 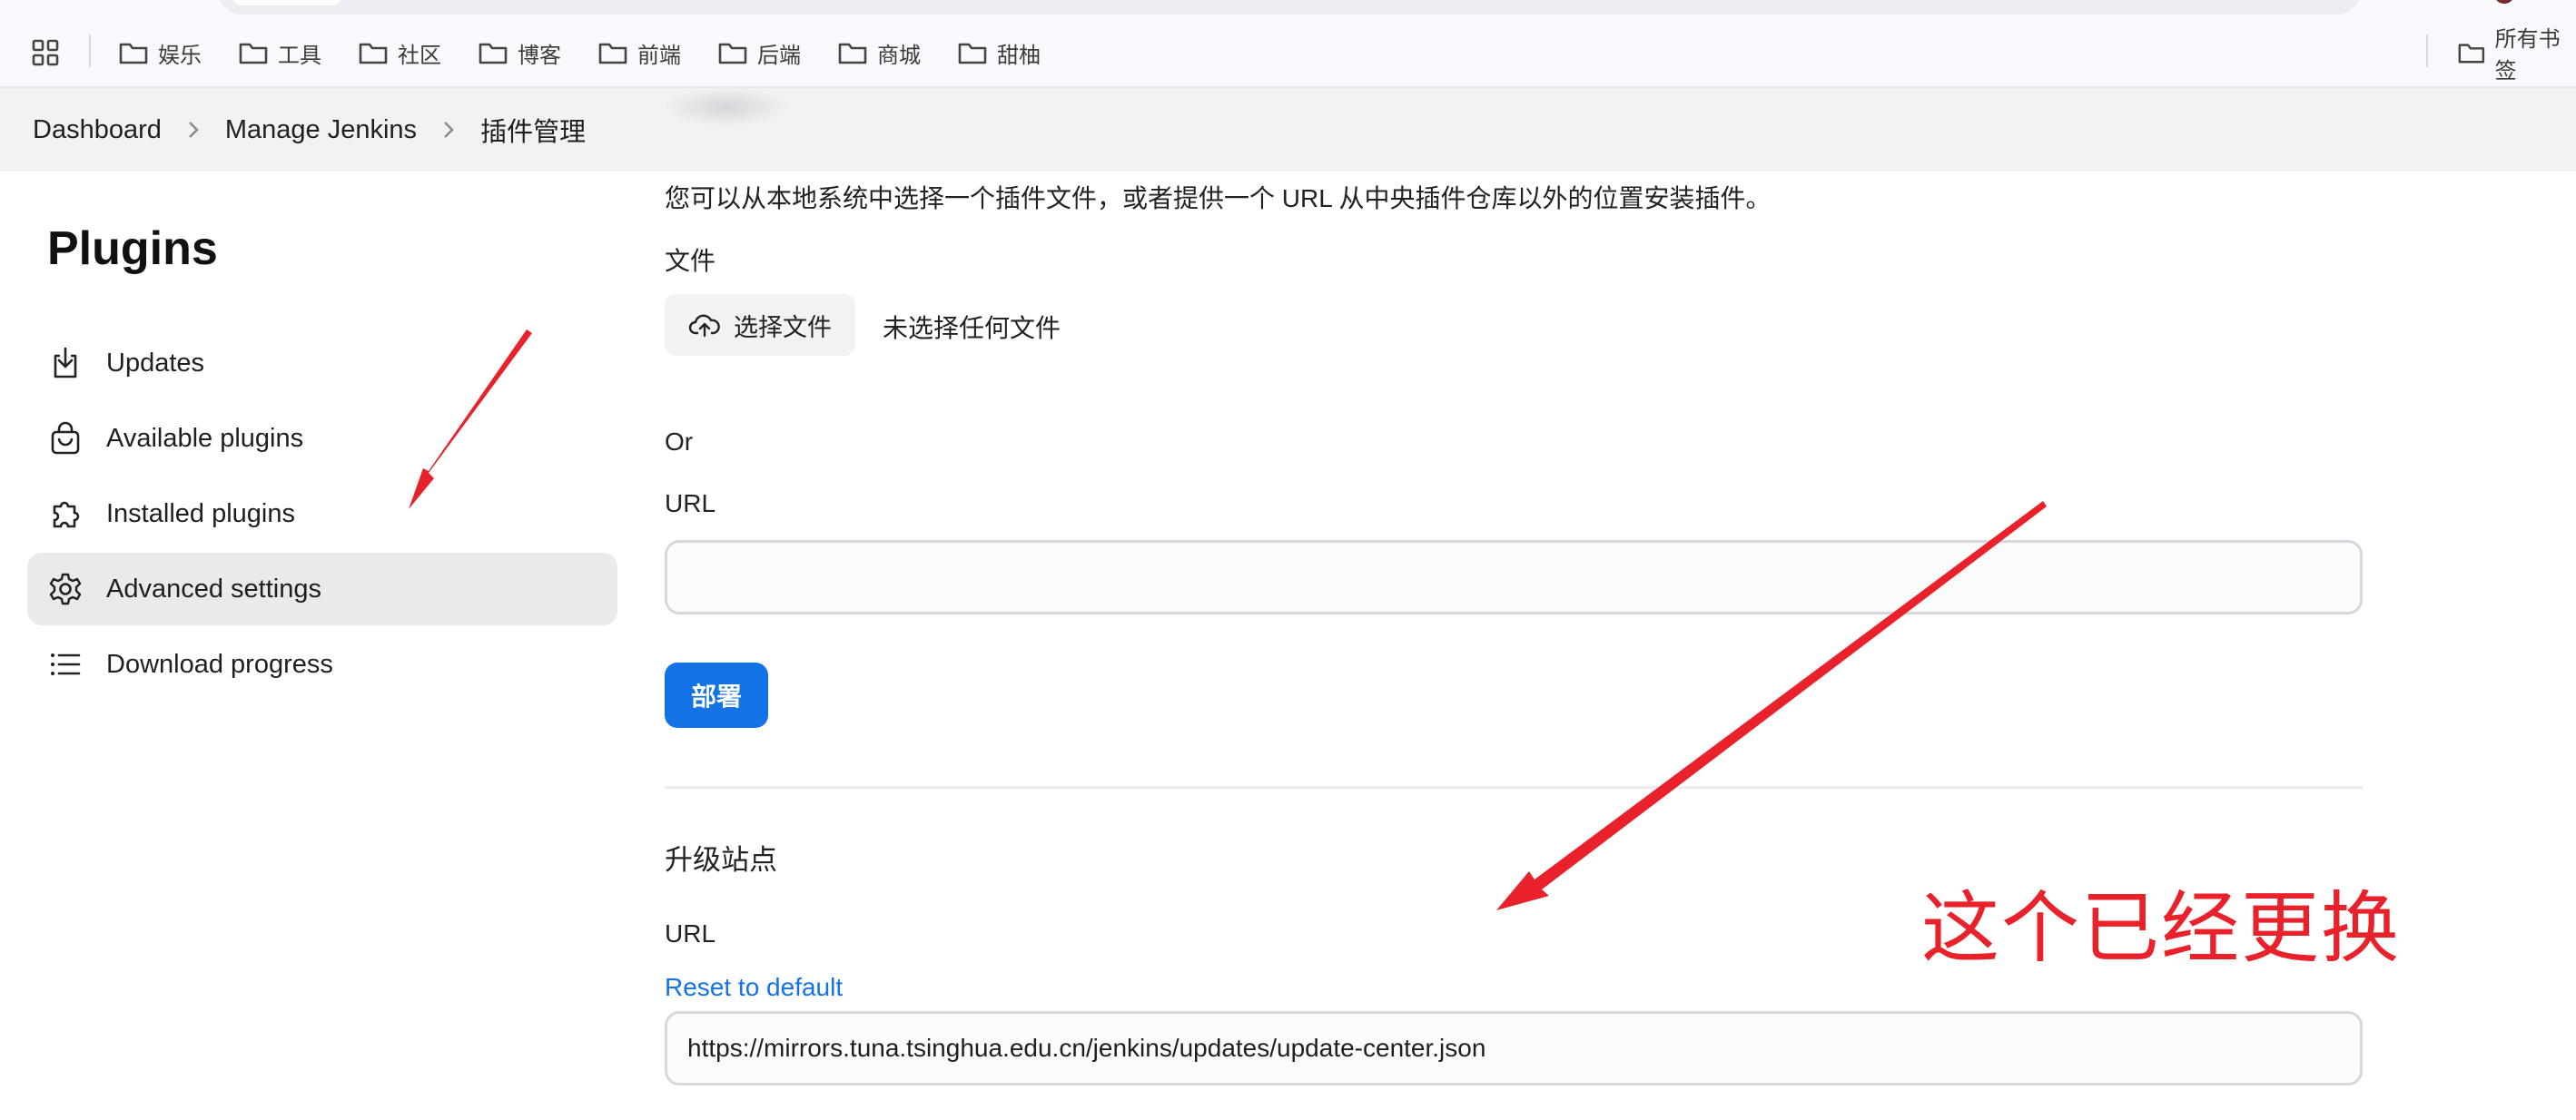 What do you see at coordinates (1288, 130) in the screenshot?
I see `breadcrumb-bar: Dashboard Manage Jenkins 插件管理` at bounding box center [1288, 130].